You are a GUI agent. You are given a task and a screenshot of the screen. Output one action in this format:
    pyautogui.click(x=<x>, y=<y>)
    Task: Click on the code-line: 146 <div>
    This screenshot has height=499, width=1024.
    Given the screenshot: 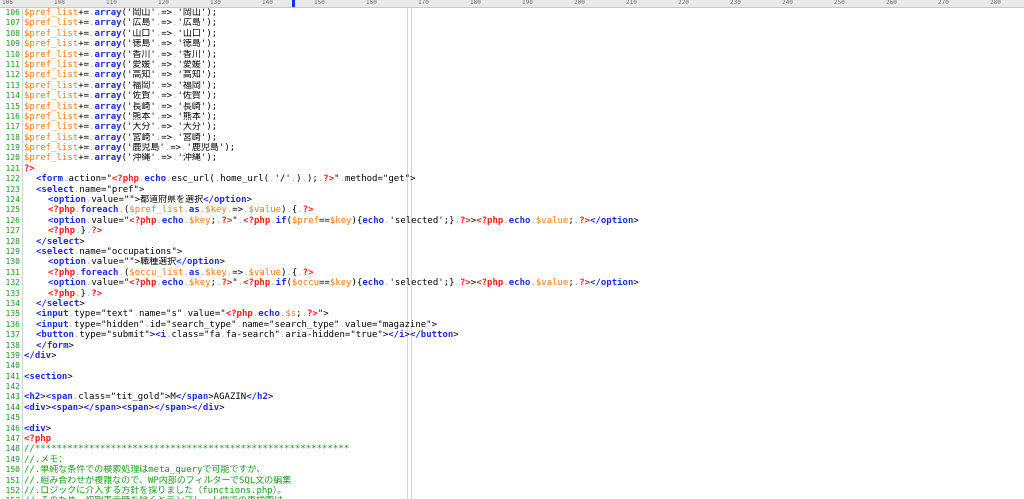 What is the action you would take?
    pyautogui.click(x=512, y=429)
    